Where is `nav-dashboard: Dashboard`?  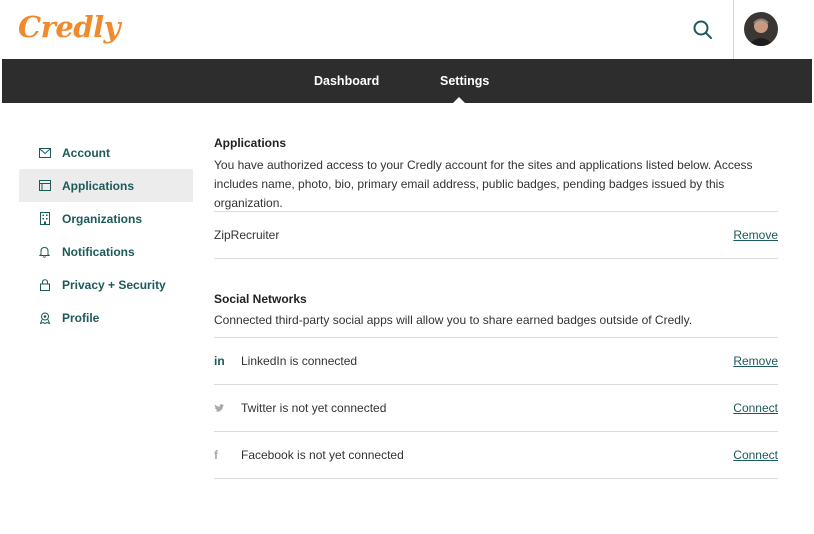
nav-dashboard: Dashboard is located at coordinates (346, 81).